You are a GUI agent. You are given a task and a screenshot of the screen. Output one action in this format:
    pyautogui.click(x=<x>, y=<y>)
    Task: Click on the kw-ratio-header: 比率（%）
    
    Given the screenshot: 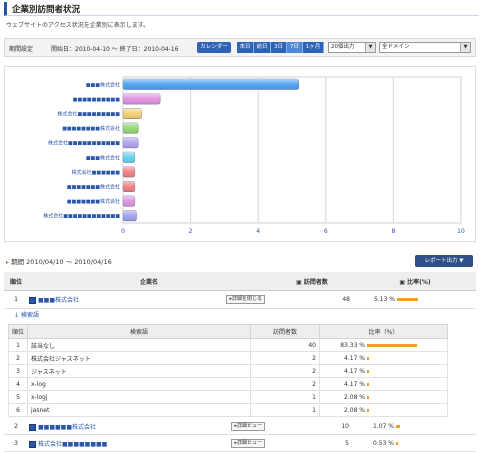 What is the action you would take?
    pyautogui.click(x=383, y=331)
    